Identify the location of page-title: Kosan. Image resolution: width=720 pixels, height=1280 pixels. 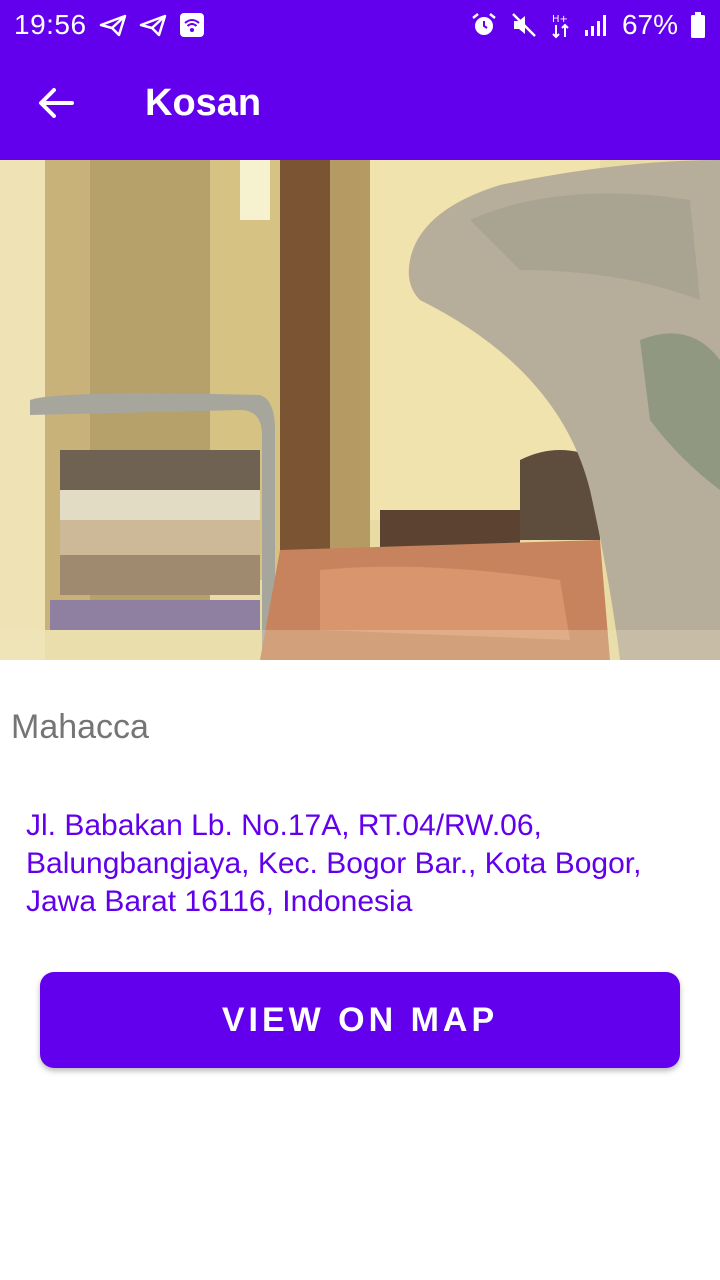
(203, 103).